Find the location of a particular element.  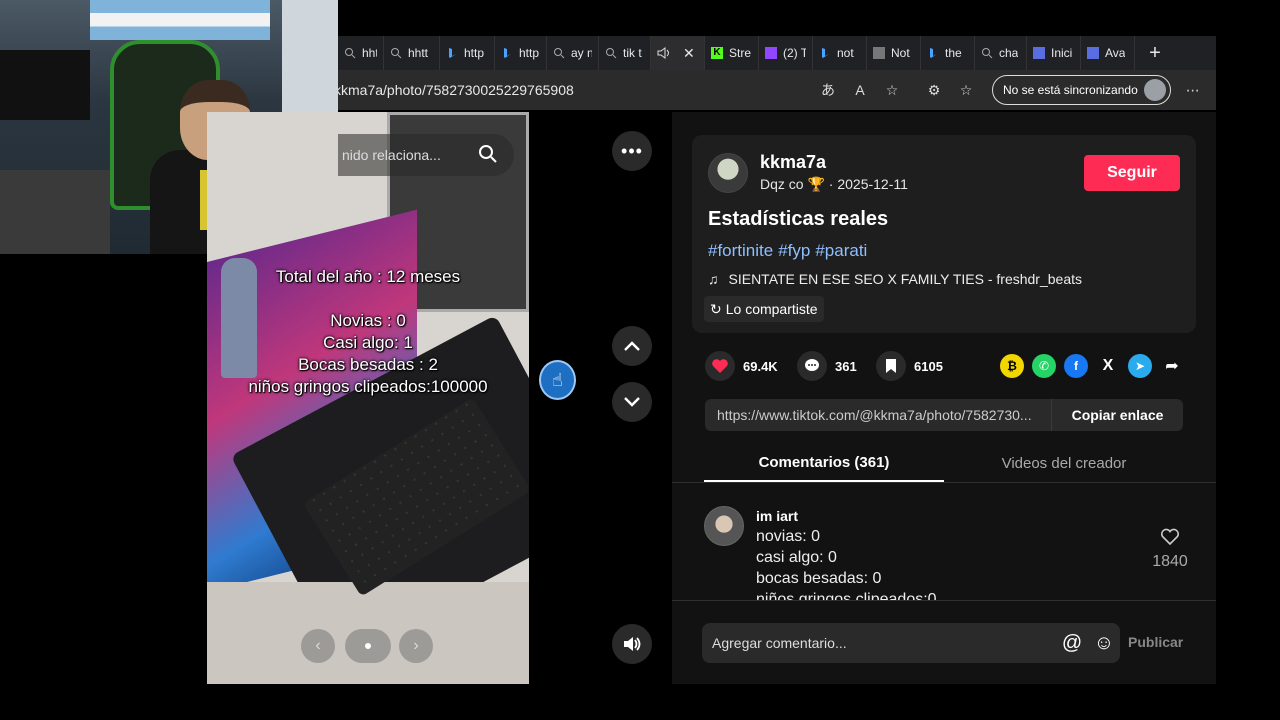

tab-label: not is located at coordinates (845, 53).